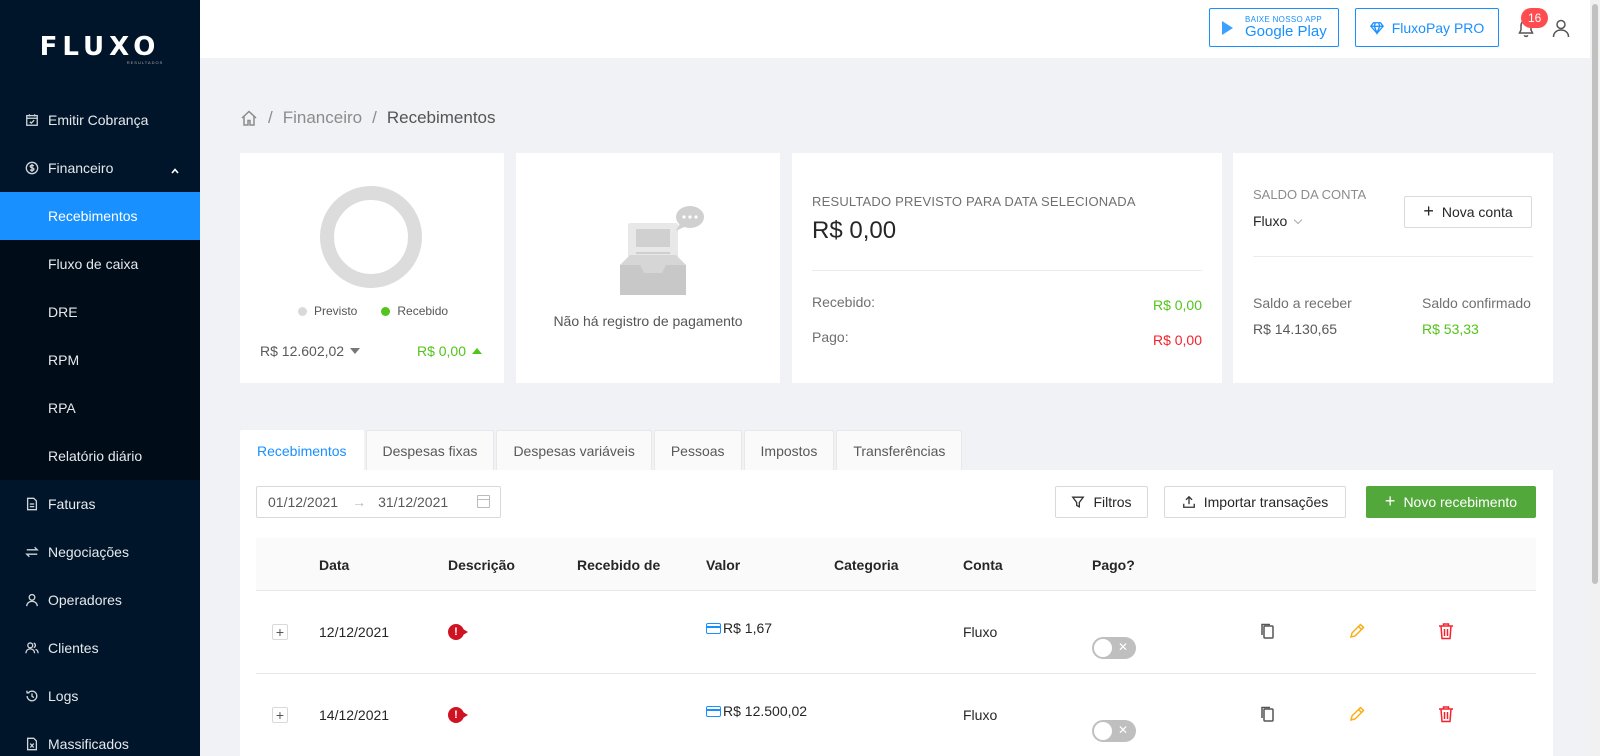 This screenshot has height=756, width=1600. I want to click on google-play-big-text: Google Play, so click(1286, 31).